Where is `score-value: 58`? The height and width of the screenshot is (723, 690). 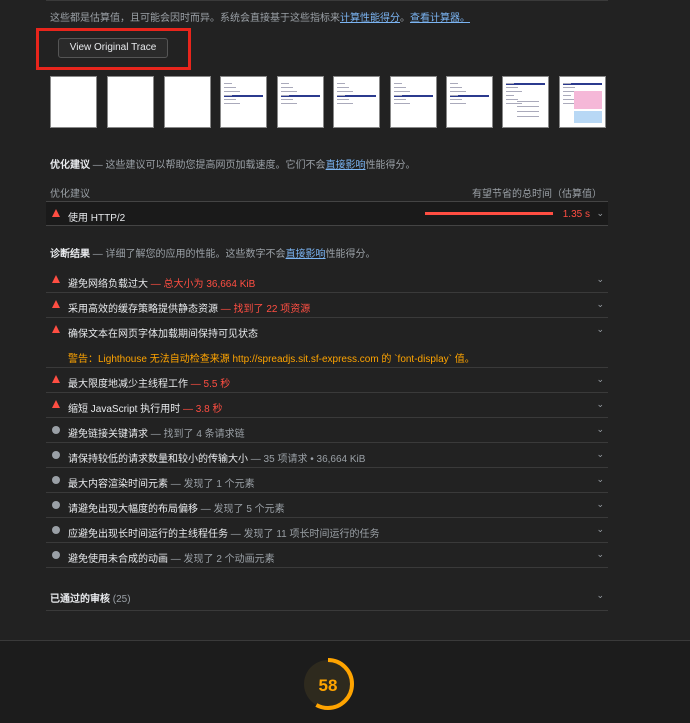
score-value: 58 is located at coordinates (328, 685).